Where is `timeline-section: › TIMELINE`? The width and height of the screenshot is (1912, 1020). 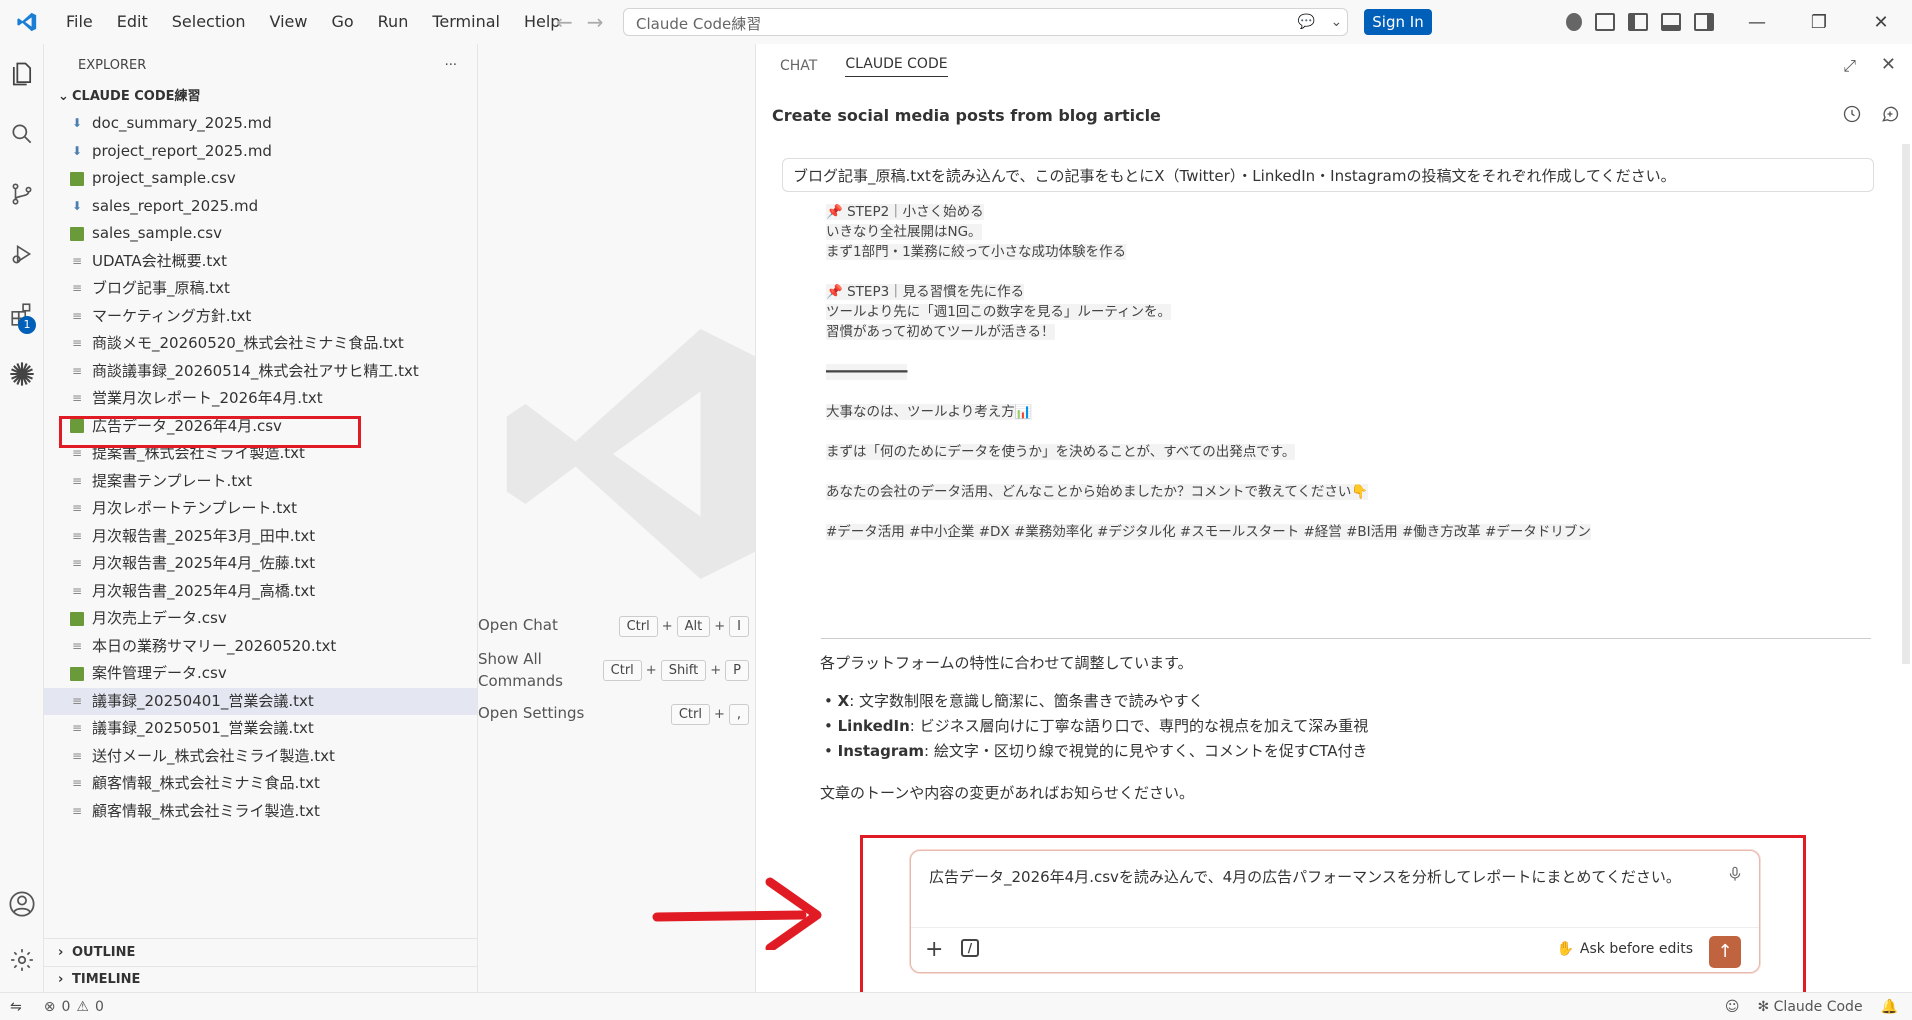
timeline-section: › TIMELINE is located at coordinates (261, 979).